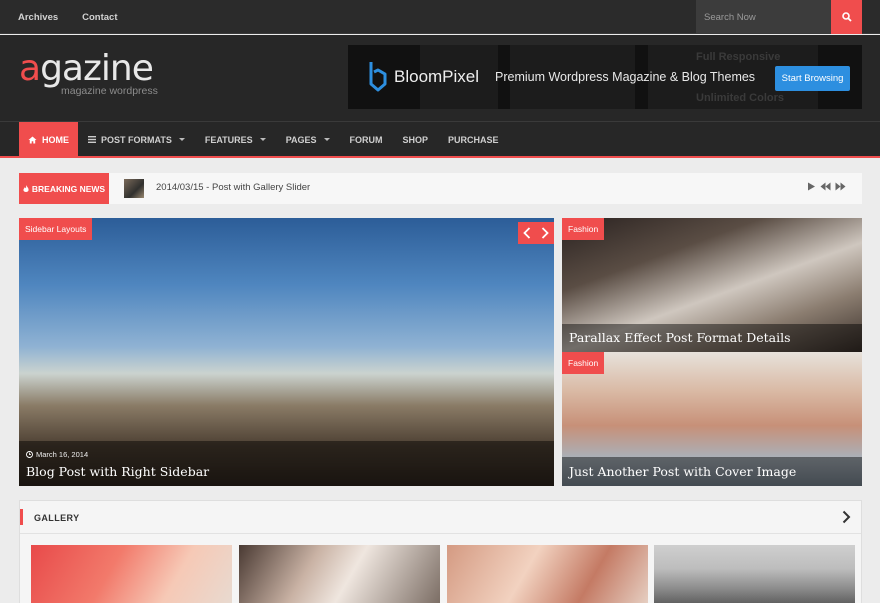 This screenshot has height=603, width=880. I want to click on top-bar: Archives Contact, so click(440, 17).